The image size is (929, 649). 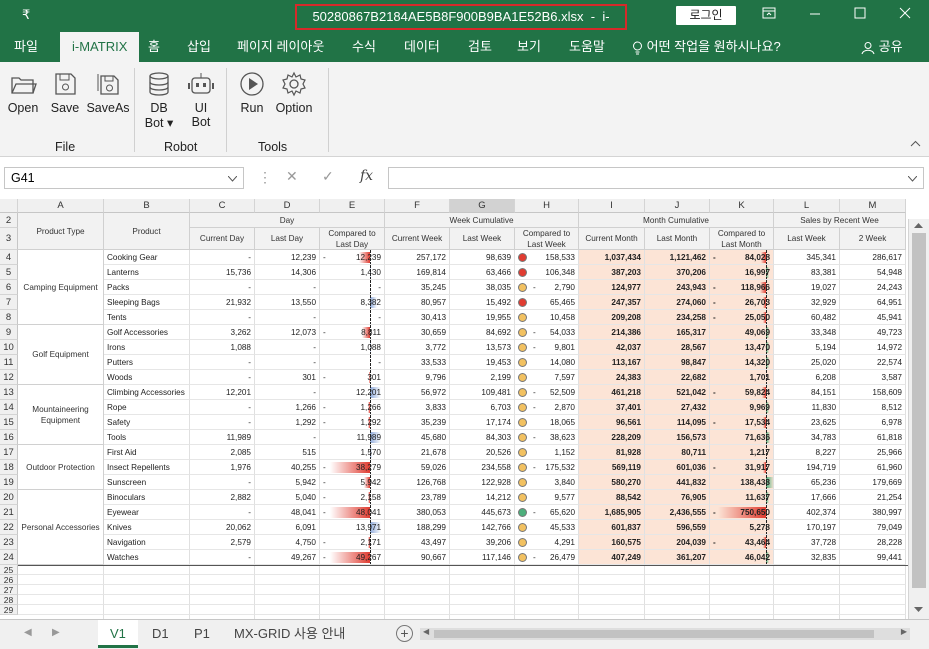 What do you see at coordinates (873, 206) in the screenshot?
I see `column-header-m: M` at bounding box center [873, 206].